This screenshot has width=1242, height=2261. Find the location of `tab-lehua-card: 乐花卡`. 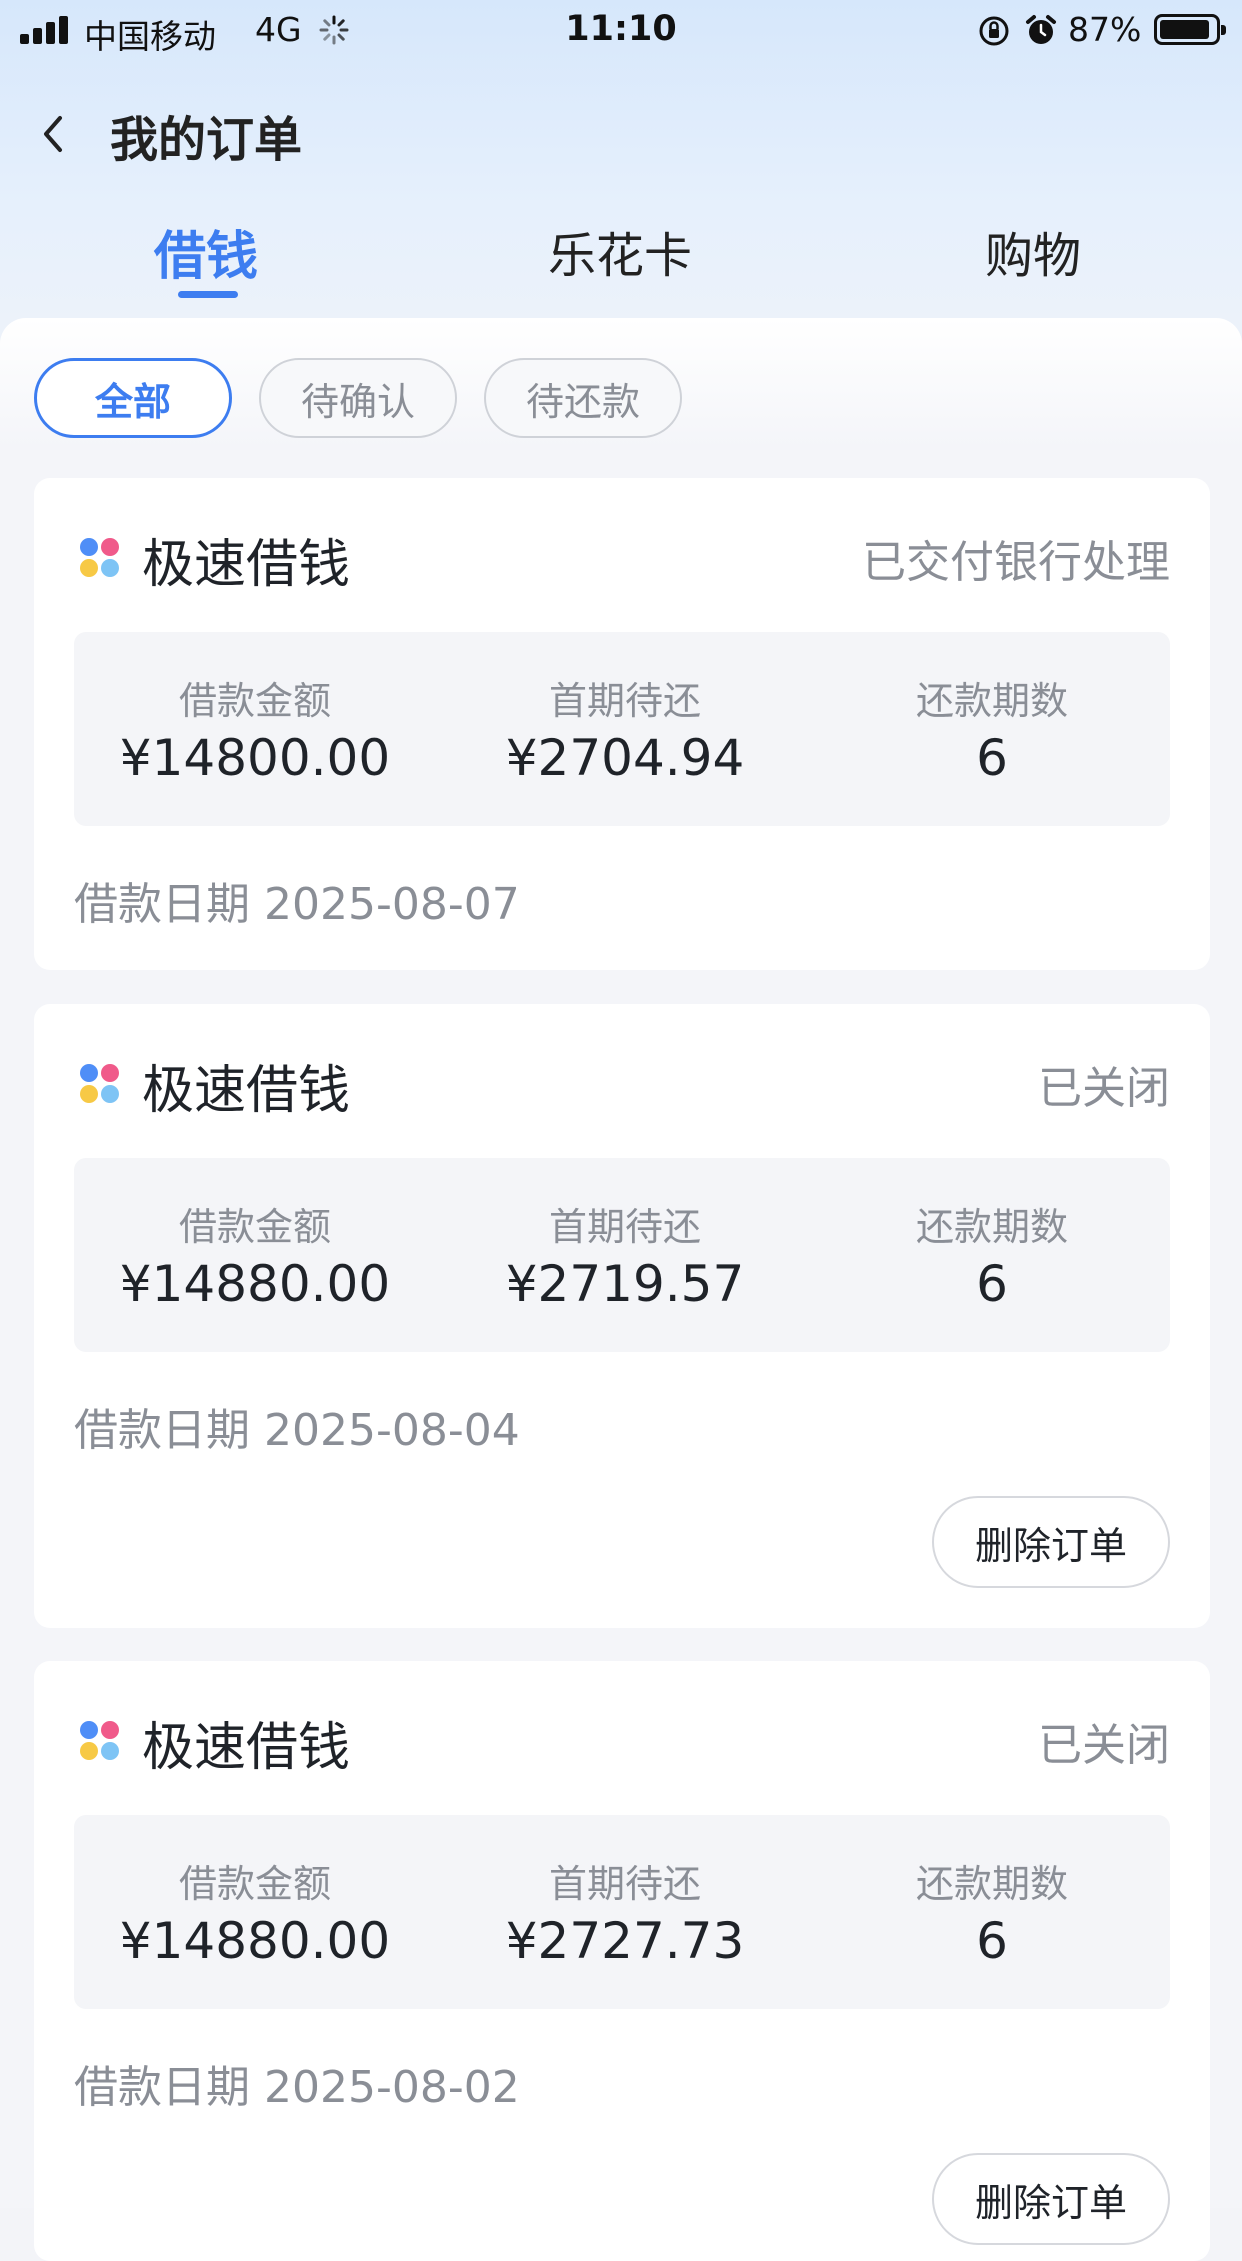

tab-lehua-card: 乐花卡 is located at coordinates (620, 251).